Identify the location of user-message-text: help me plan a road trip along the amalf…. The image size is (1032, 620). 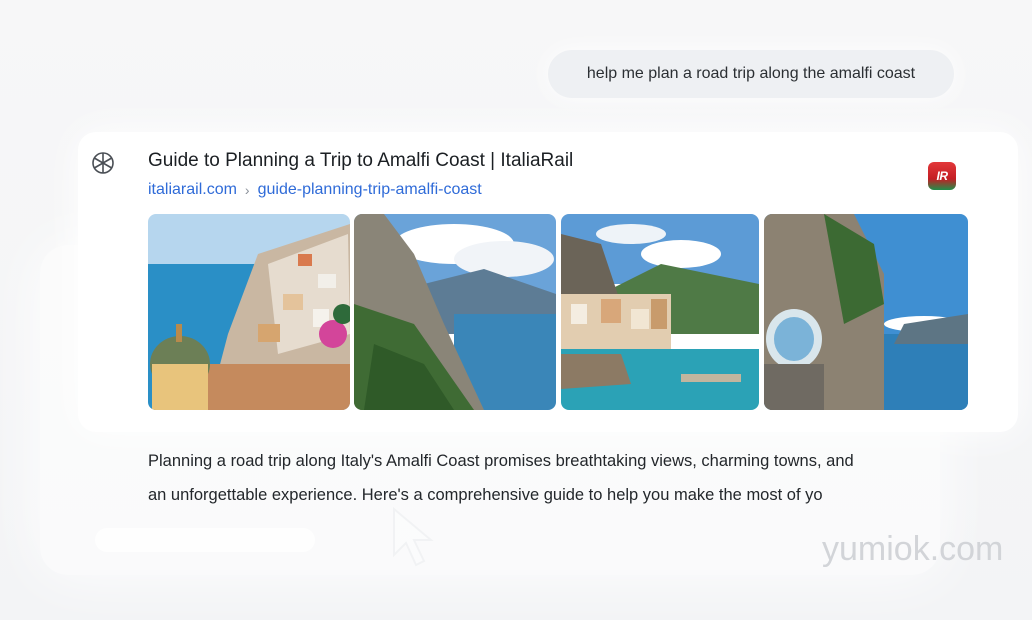
(751, 73).